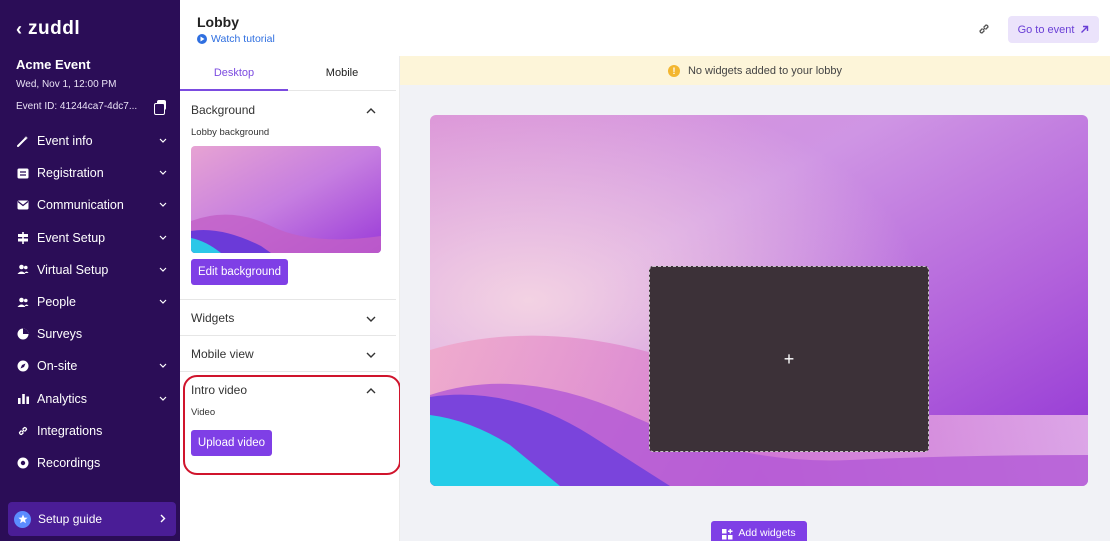 Image resolution: width=1118 pixels, height=541 pixels. I want to click on sidebar-item-communication: Communication, so click(90, 205).